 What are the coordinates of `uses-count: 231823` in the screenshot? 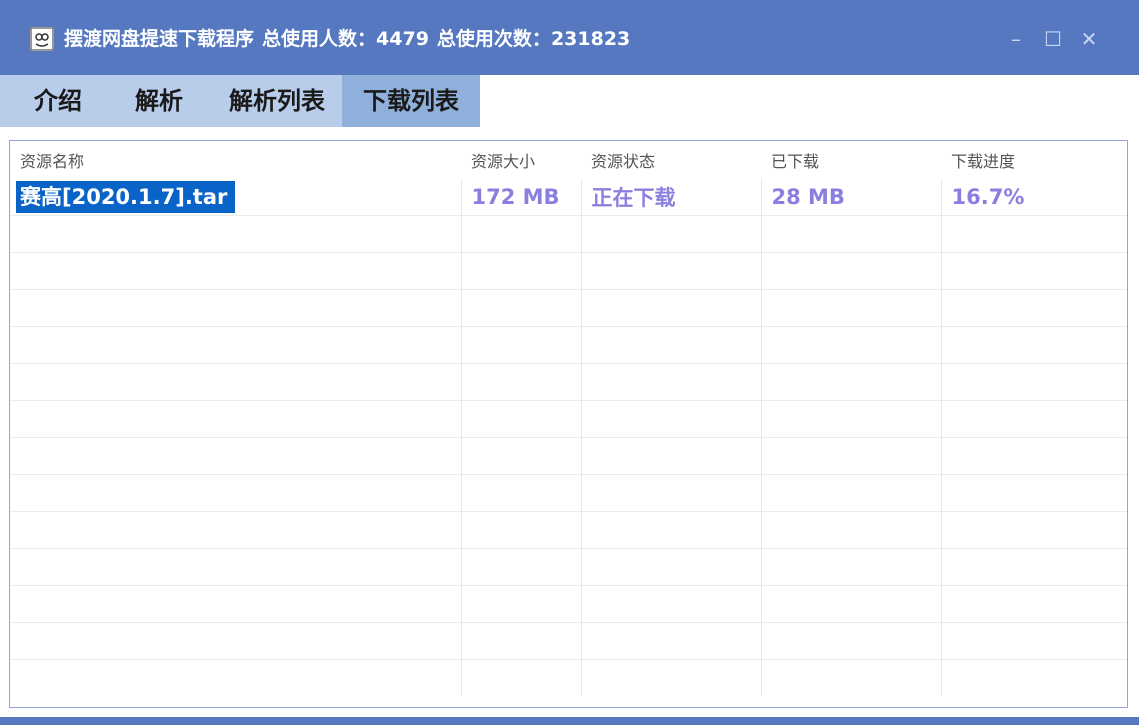 It's located at (590, 39).